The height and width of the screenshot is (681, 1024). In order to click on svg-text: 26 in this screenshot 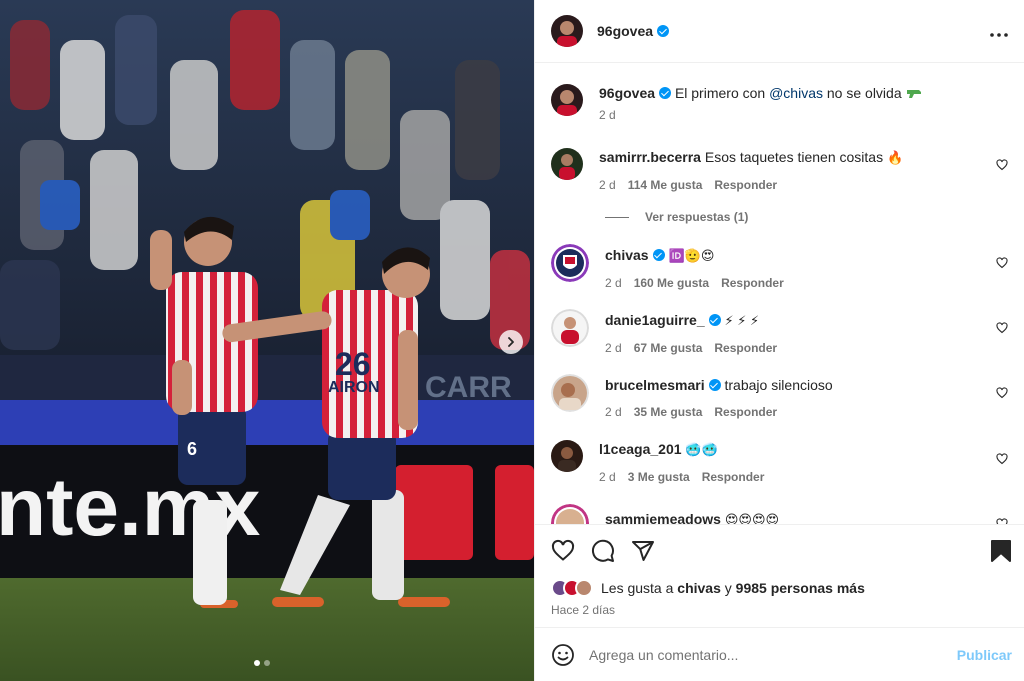, I will do `click(353, 364)`.